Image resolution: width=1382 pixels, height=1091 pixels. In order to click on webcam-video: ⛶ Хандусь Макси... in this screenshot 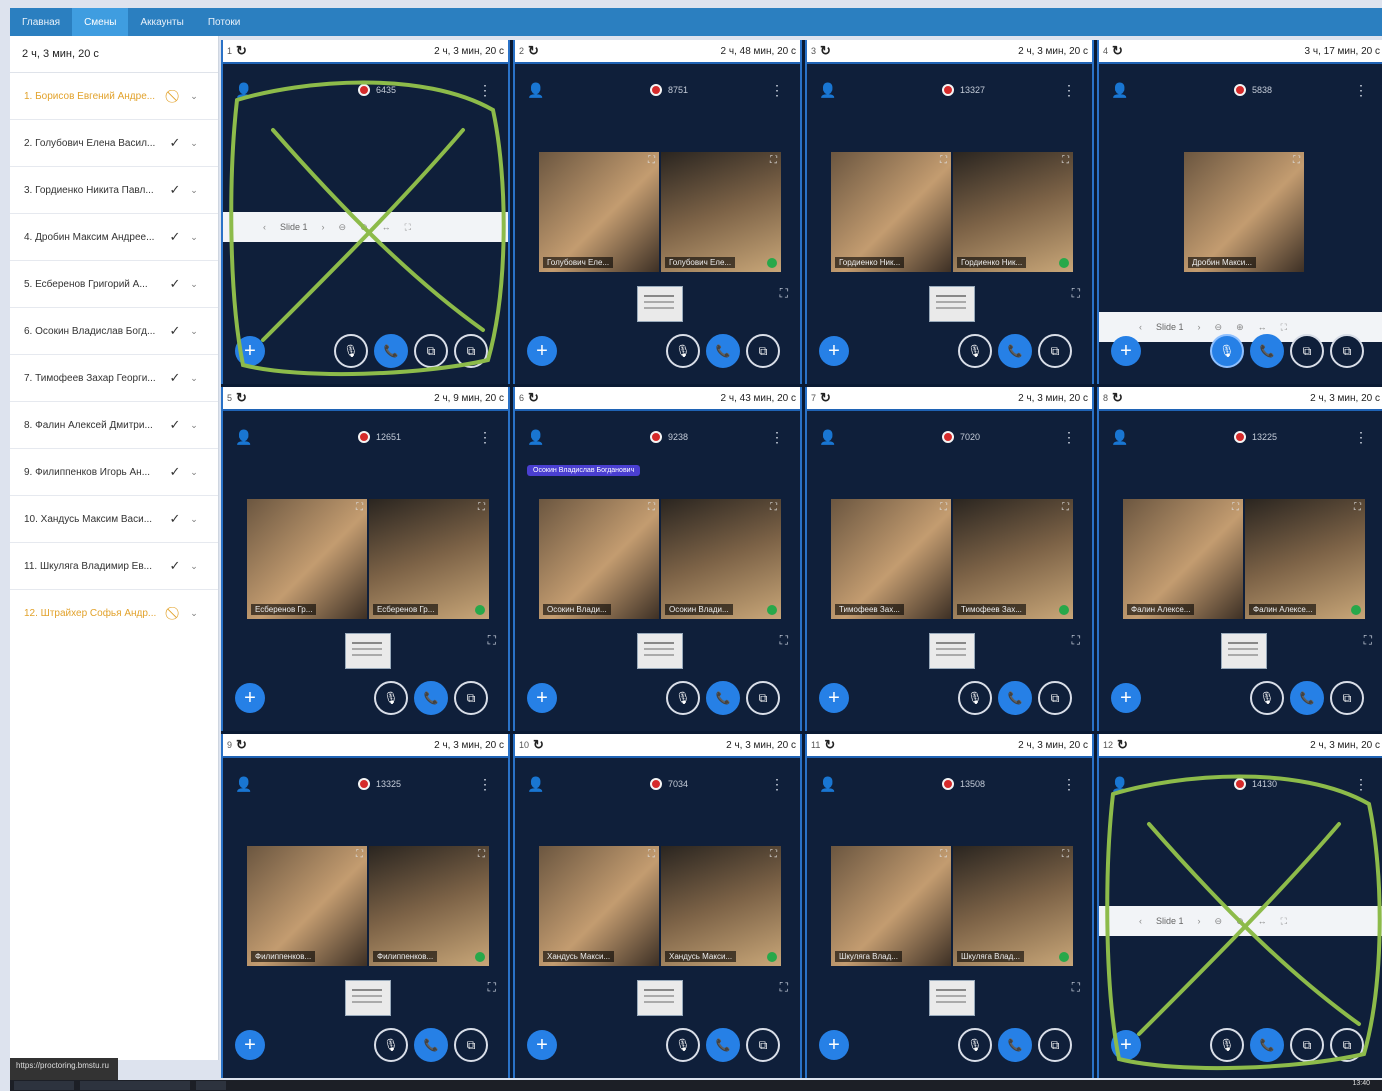, I will do `click(599, 906)`.